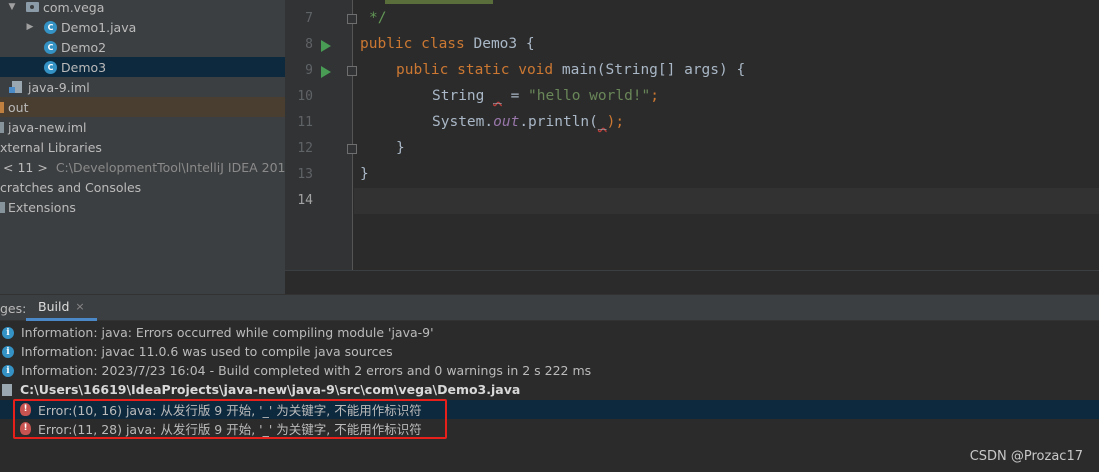 This screenshot has height=472, width=1099. I want to click on tree-item-java-new-iml: java-new.iml, so click(142, 127).